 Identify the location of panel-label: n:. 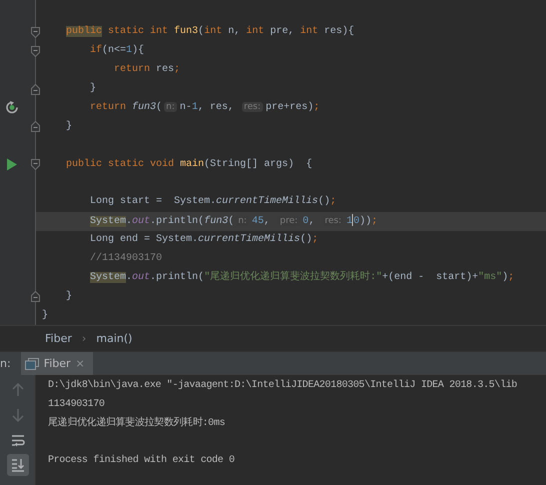
(6, 363).